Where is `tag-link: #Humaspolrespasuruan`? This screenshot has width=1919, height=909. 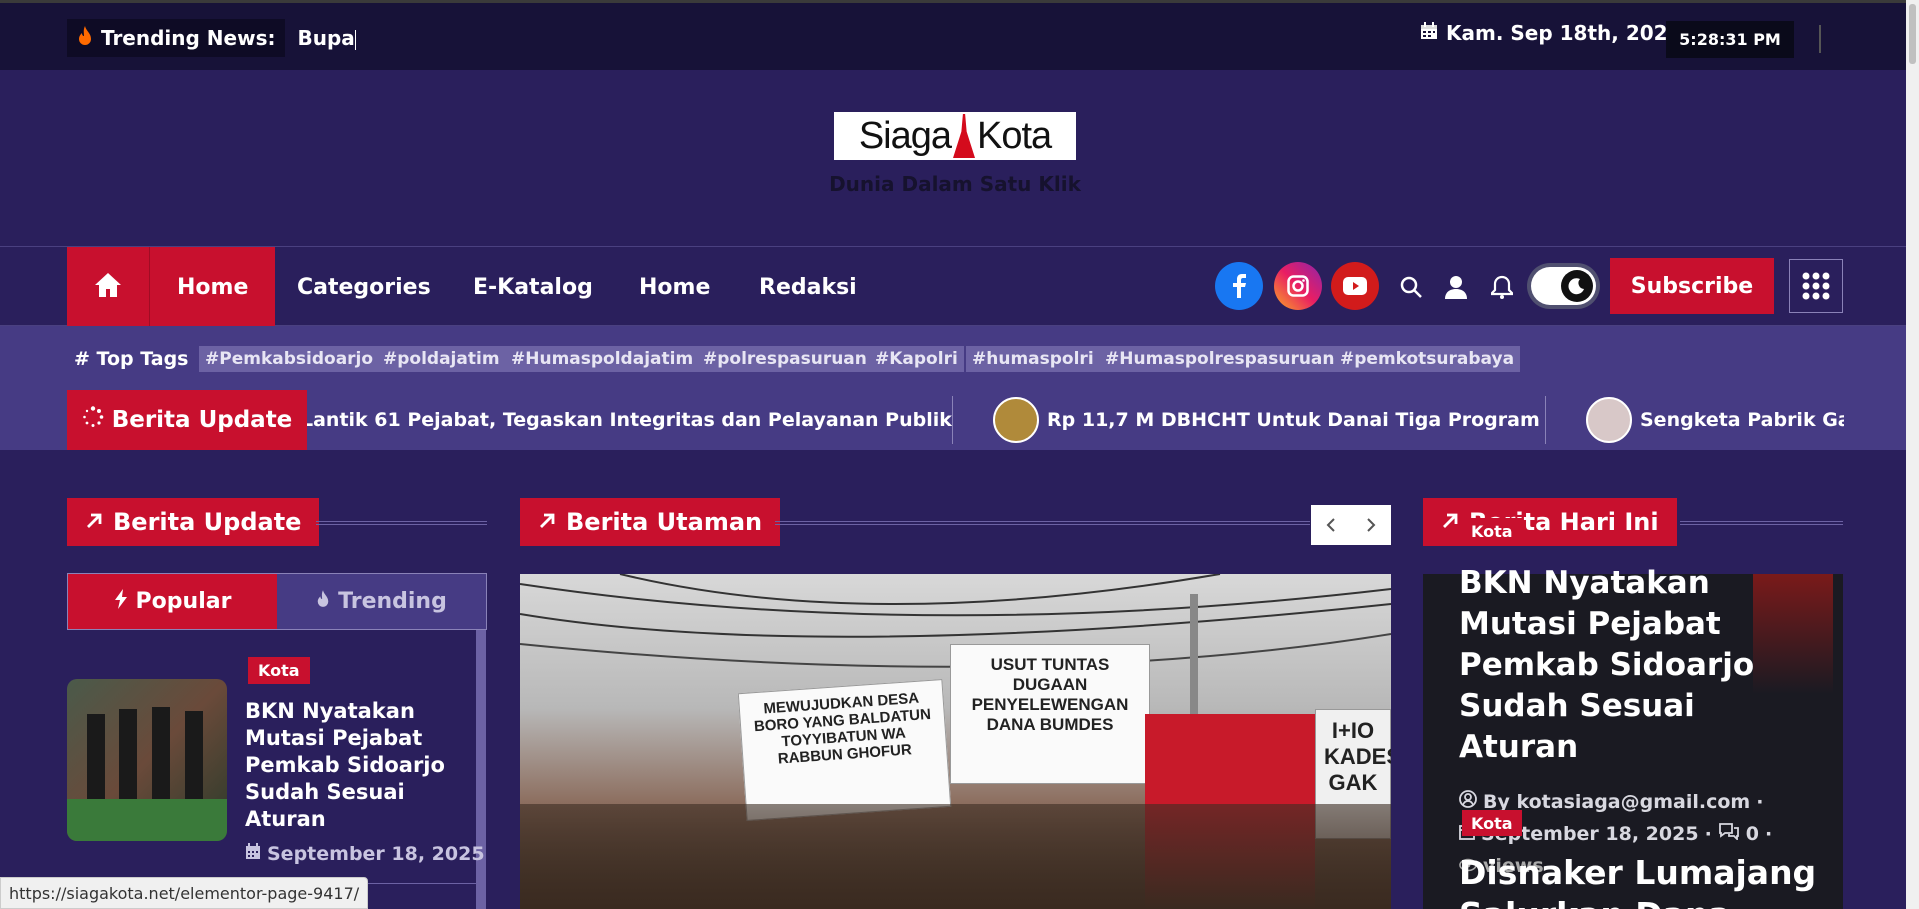
tag-link: #Humaspolrespasuruan is located at coordinates (1220, 359).